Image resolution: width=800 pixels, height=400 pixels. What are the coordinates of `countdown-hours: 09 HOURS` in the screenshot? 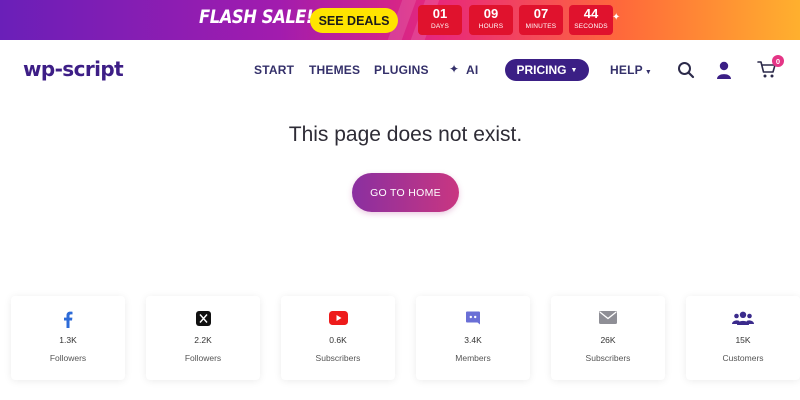 It's located at (491, 20).